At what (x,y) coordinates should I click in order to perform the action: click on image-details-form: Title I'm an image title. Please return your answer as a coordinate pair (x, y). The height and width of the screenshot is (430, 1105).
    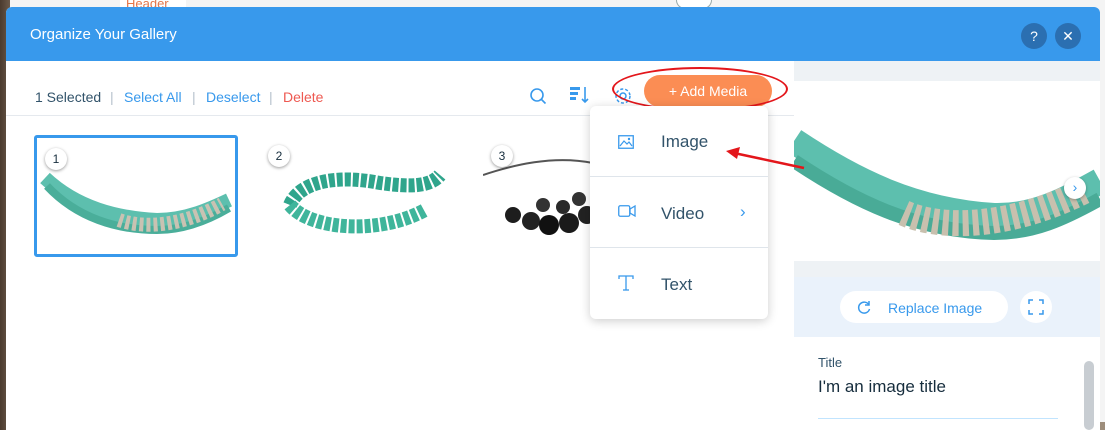
    Looking at the image, I should click on (947, 383).